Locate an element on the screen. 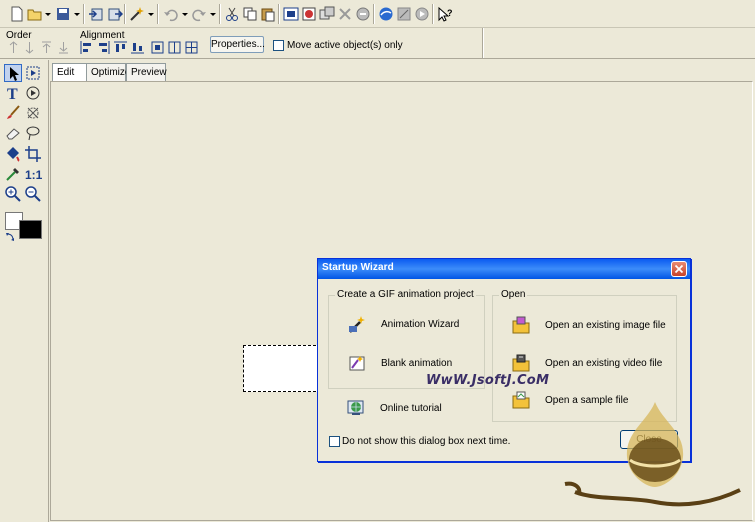  dont-show-label: Do not show this dialog box next time. is located at coordinates (426, 441).